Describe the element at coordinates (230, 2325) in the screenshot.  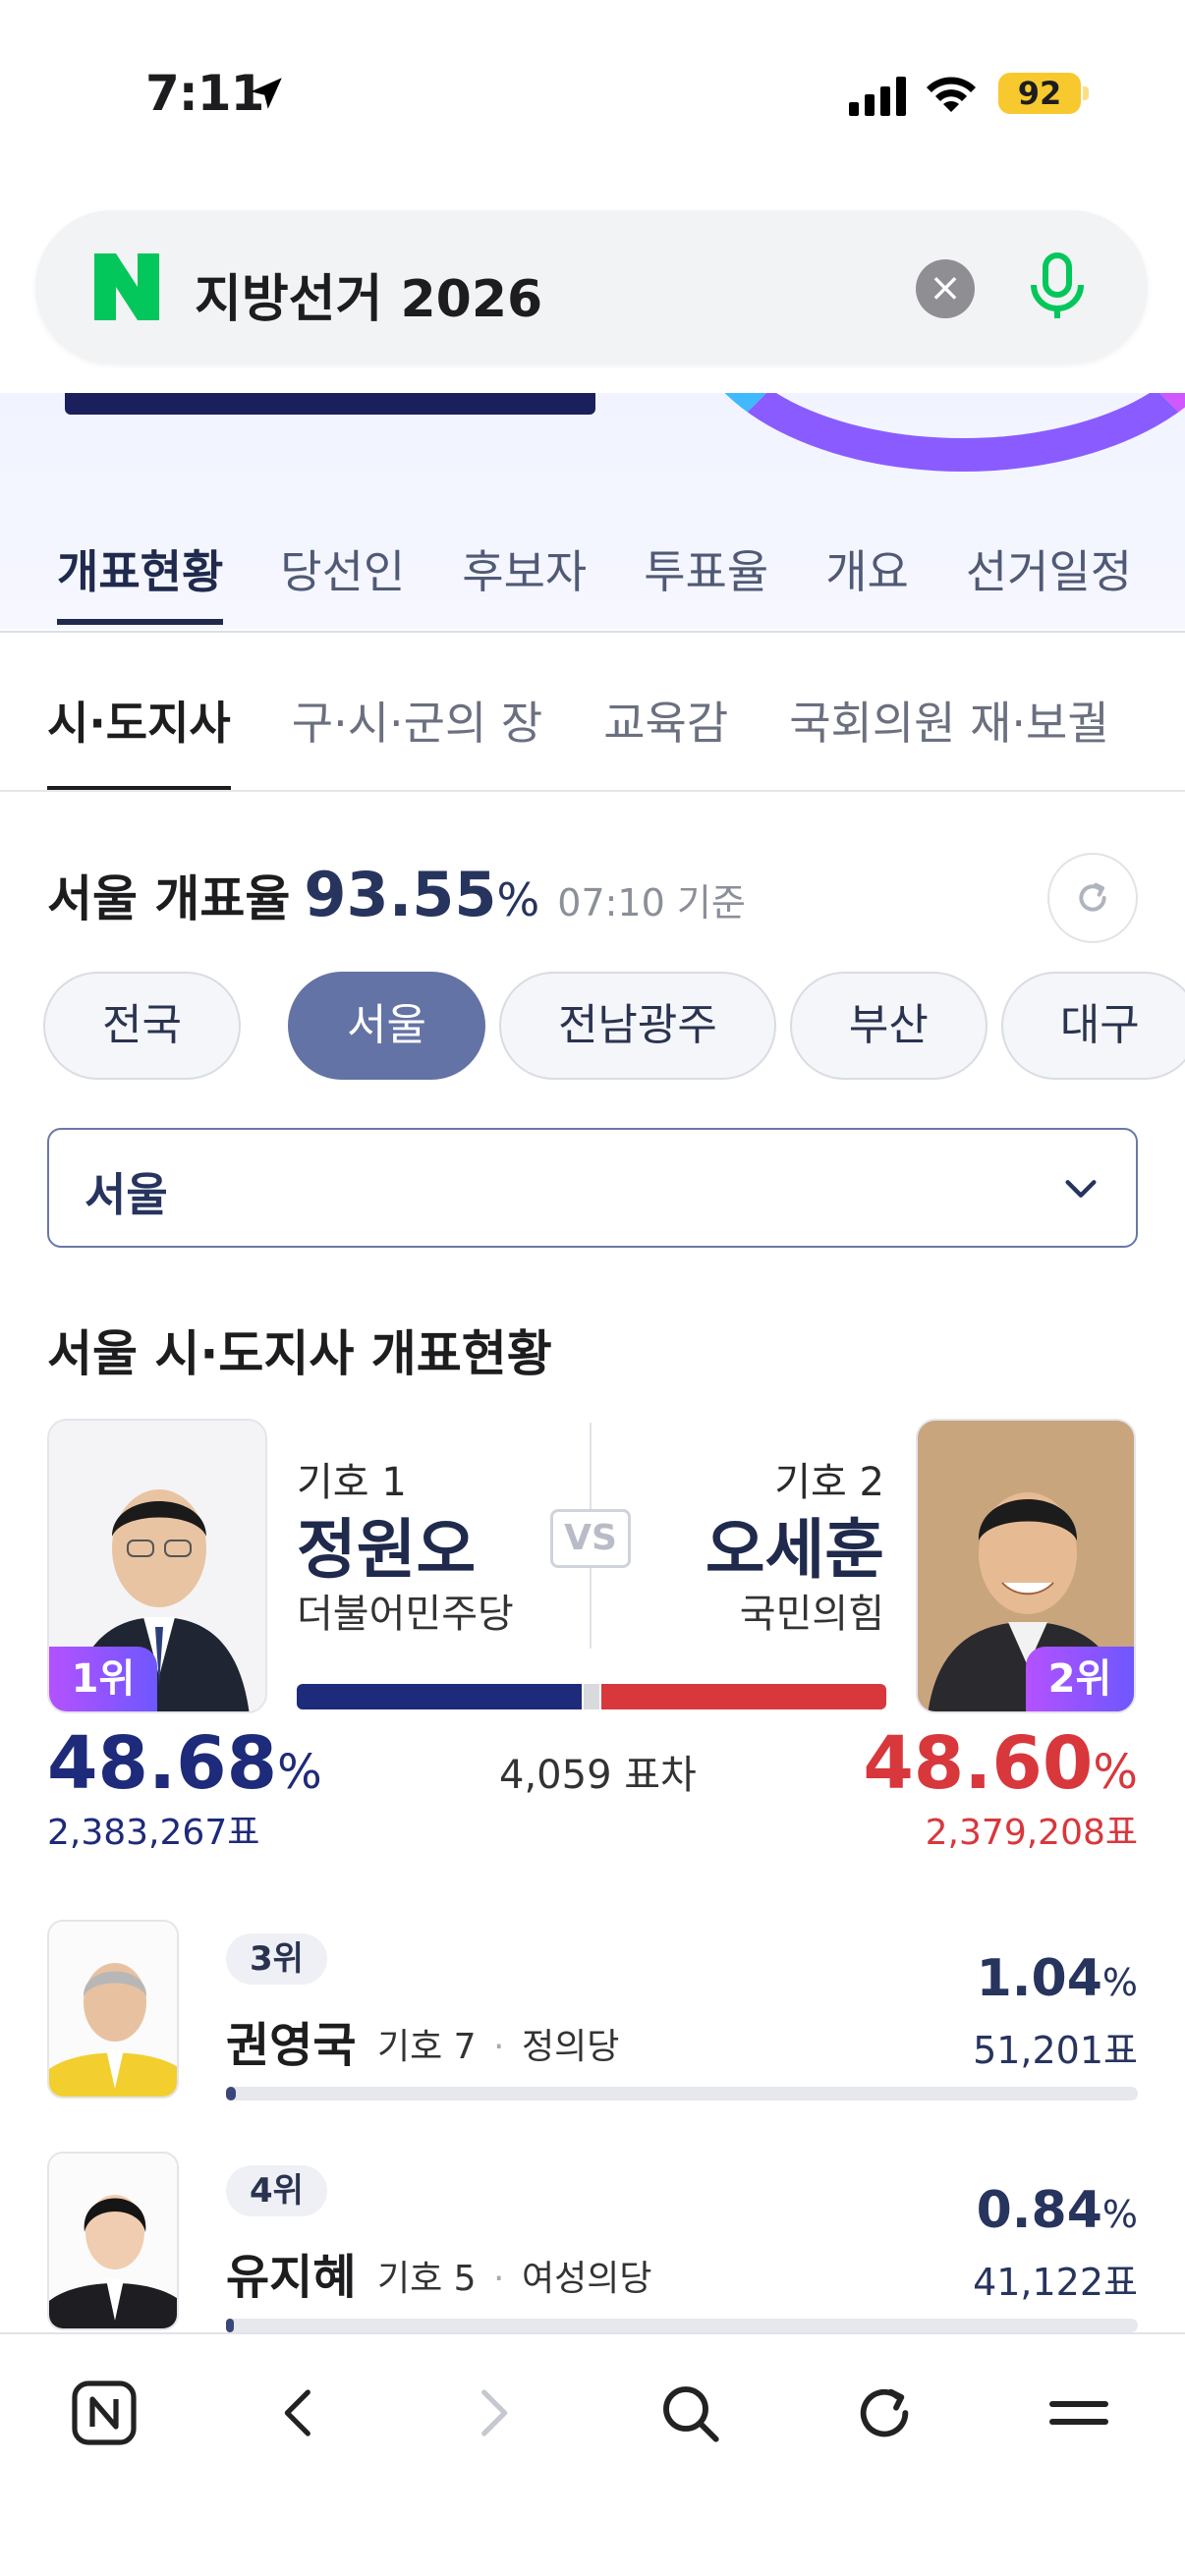
I see `vote-share-fill` at that location.